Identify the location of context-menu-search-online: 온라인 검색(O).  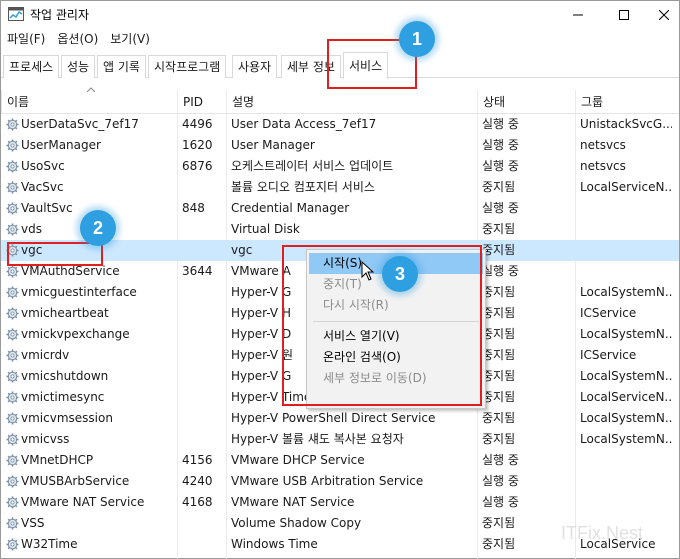
(396, 357).